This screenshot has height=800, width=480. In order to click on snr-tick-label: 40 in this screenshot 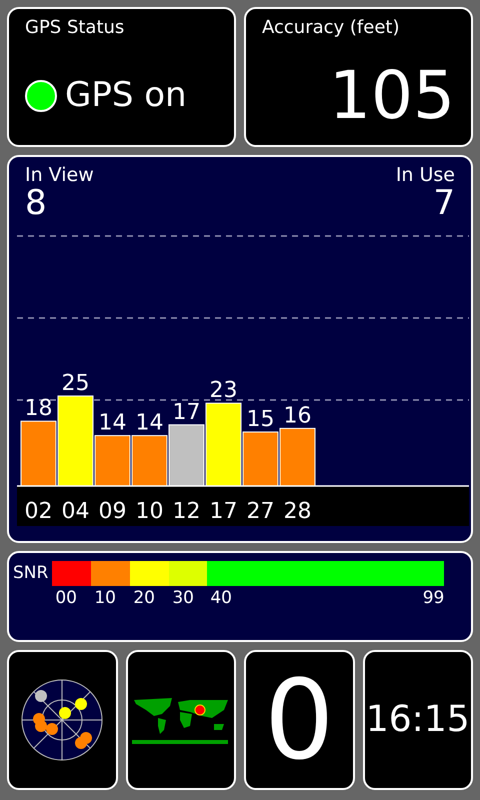, I will do `click(220, 598)`.